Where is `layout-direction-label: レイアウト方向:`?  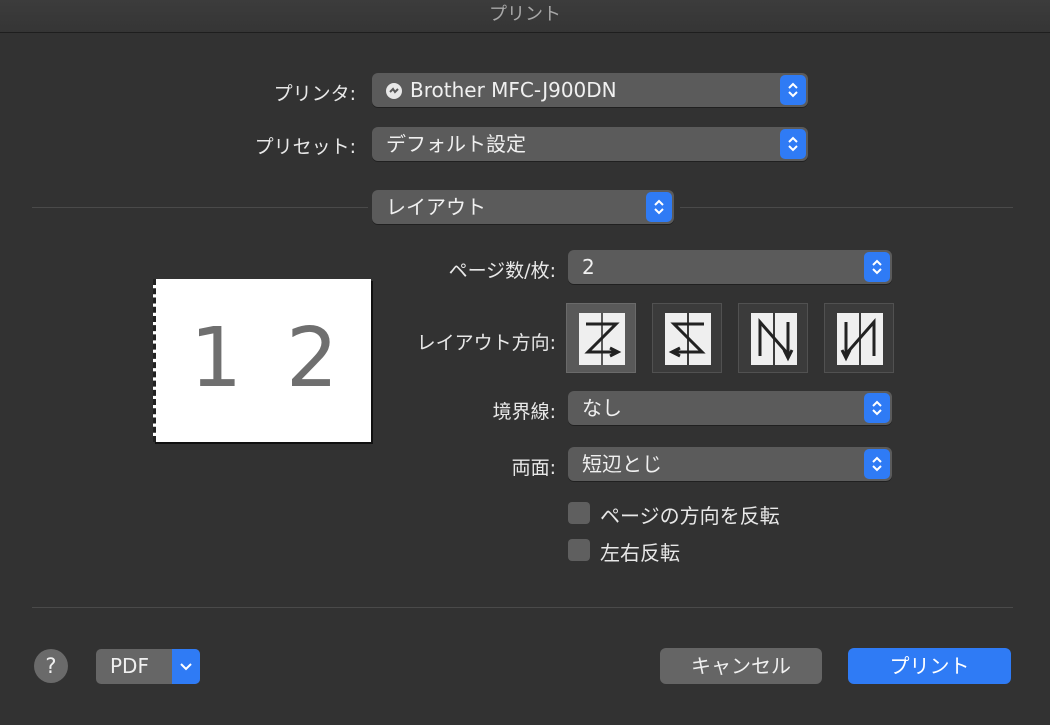 layout-direction-label: レイアウト方向: is located at coordinates (486, 343).